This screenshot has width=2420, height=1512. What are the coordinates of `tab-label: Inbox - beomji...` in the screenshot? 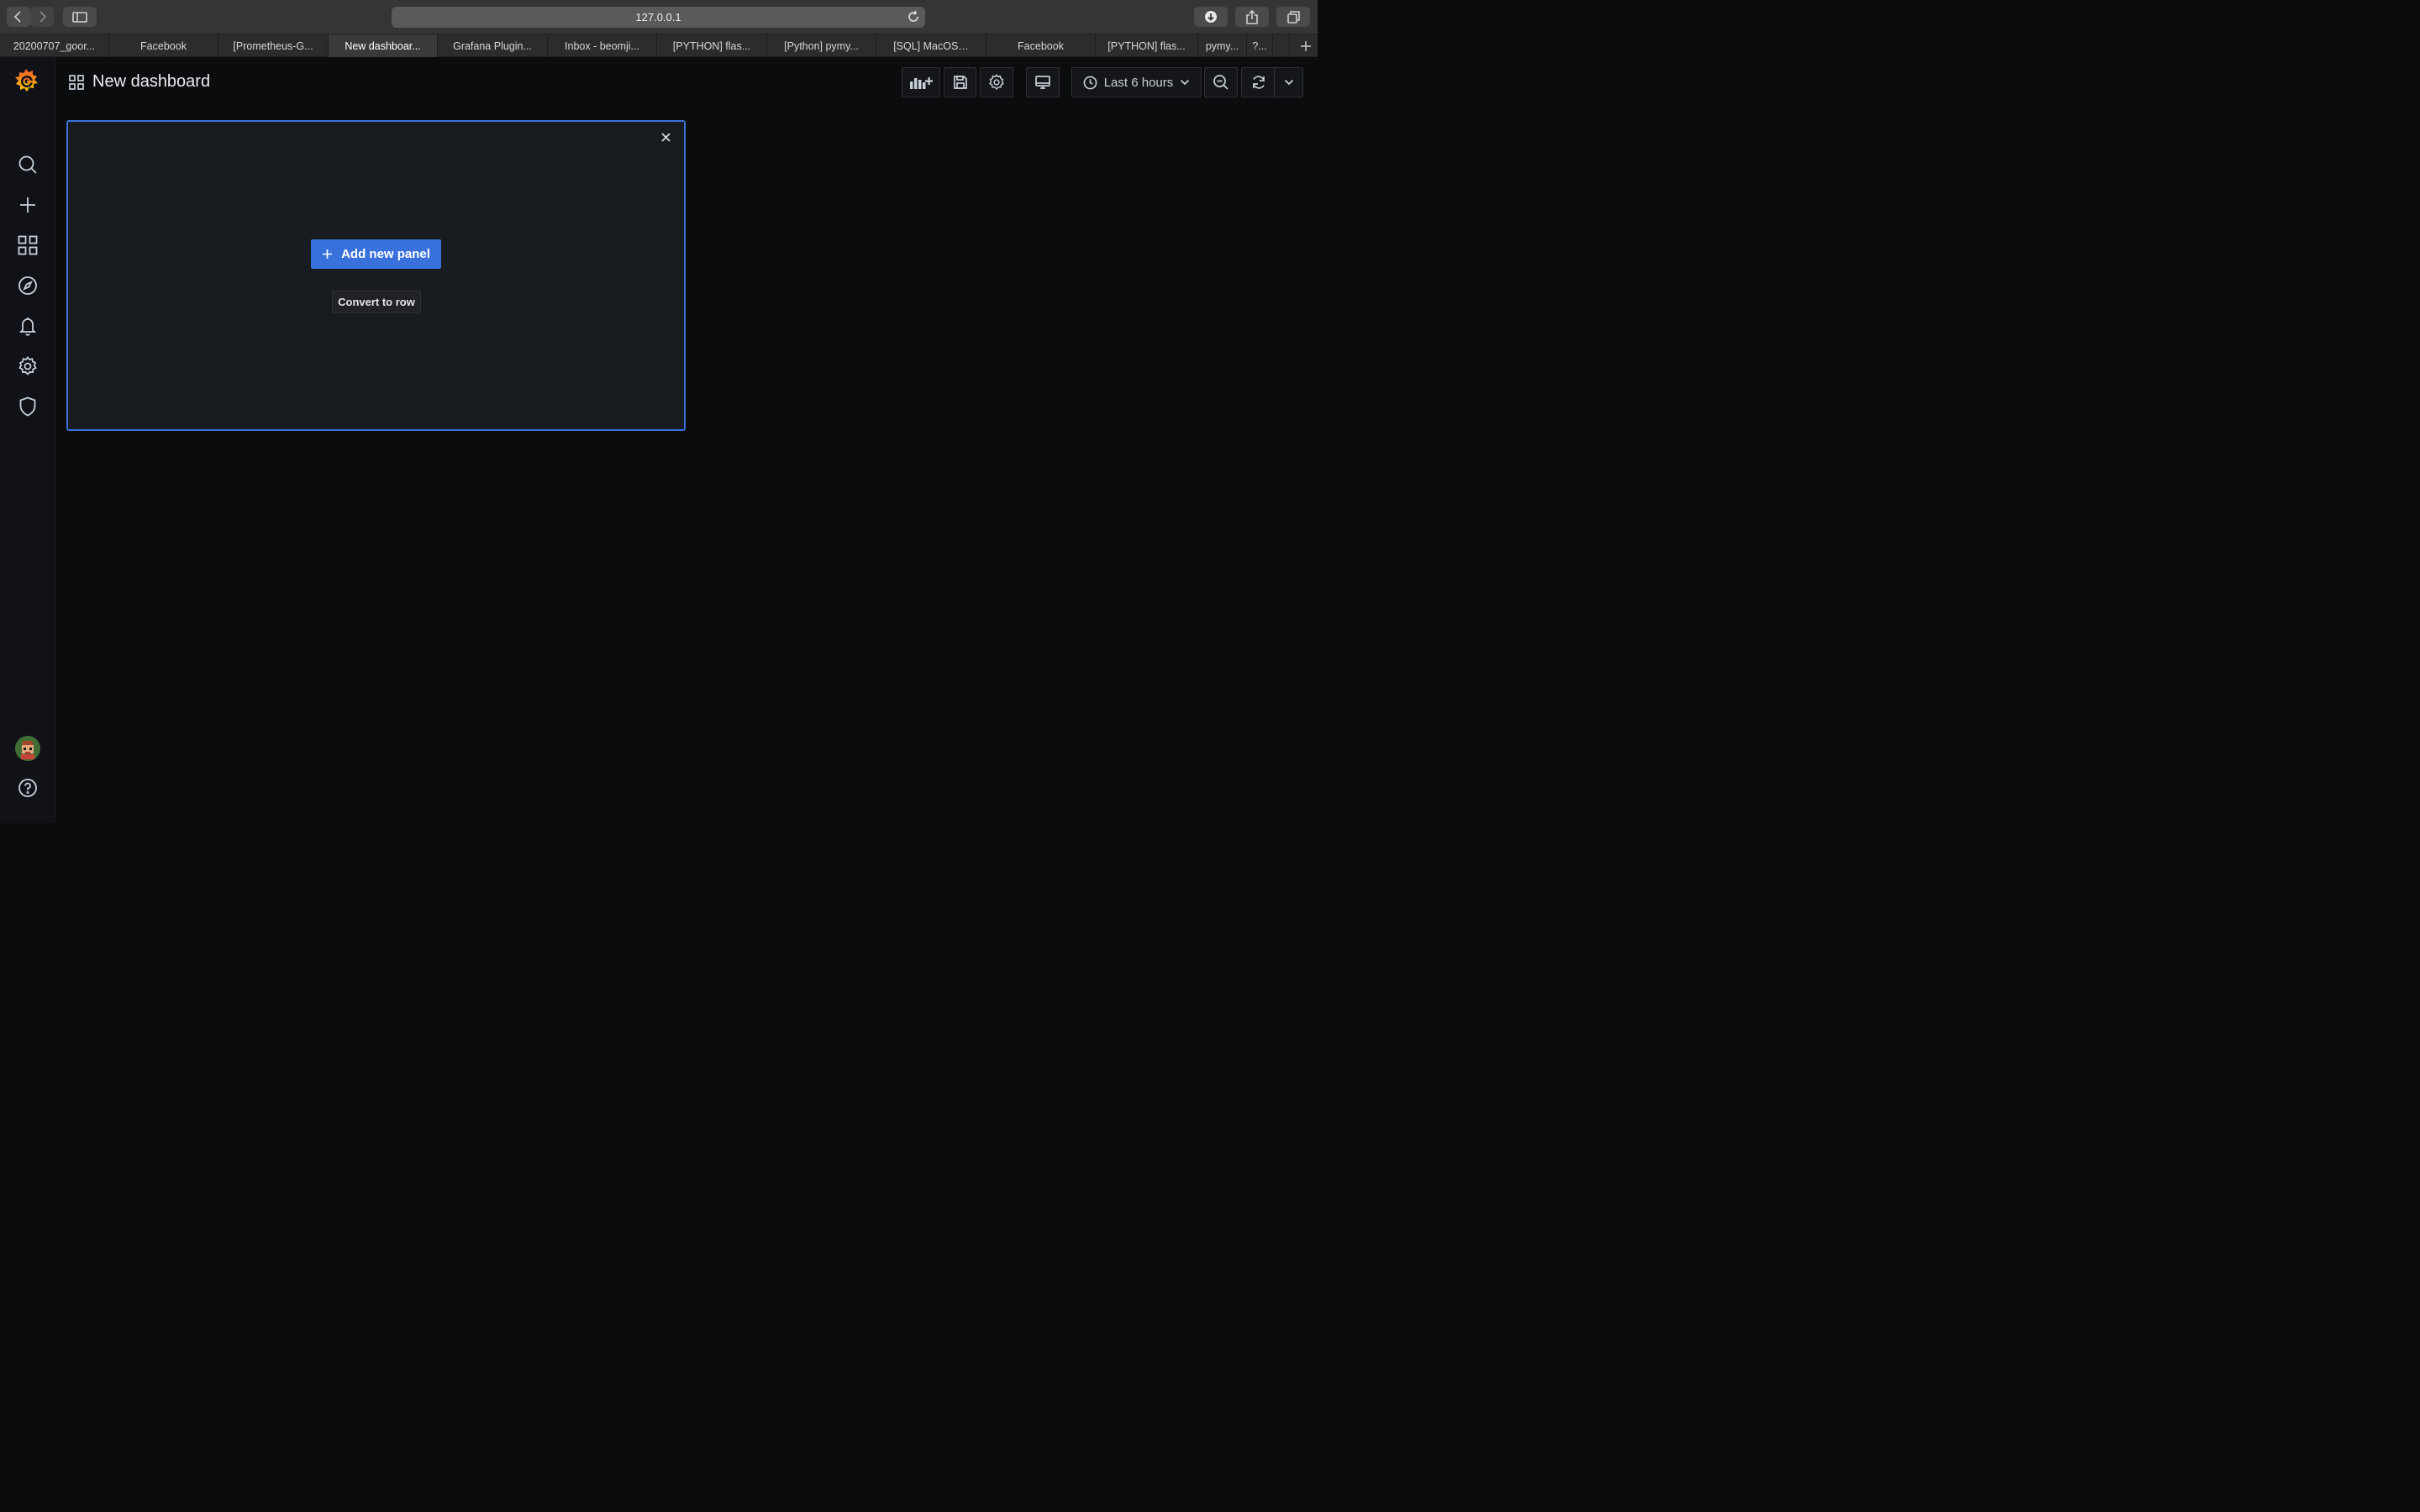 It's located at (602, 45).